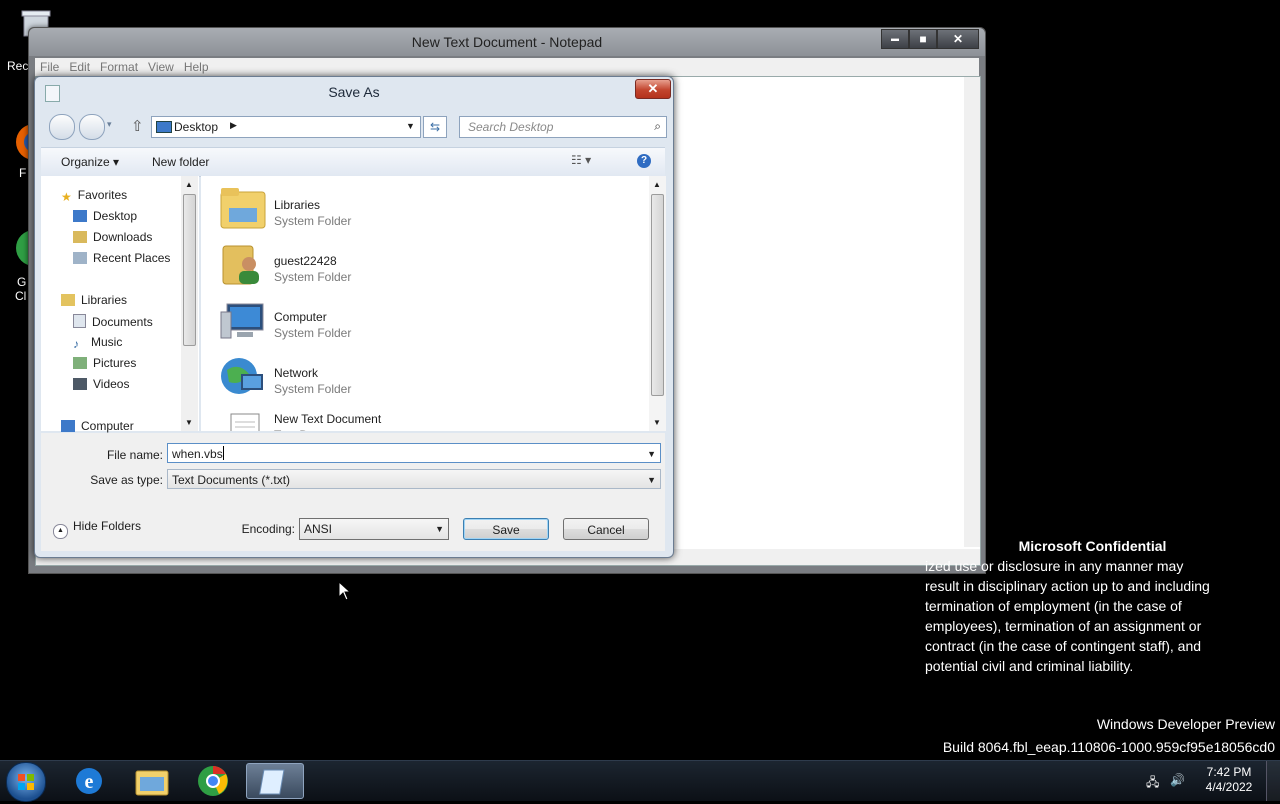  Describe the element at coordinates (243, 208) in the screenshot. I see `libraries-folder-icon` at that location.